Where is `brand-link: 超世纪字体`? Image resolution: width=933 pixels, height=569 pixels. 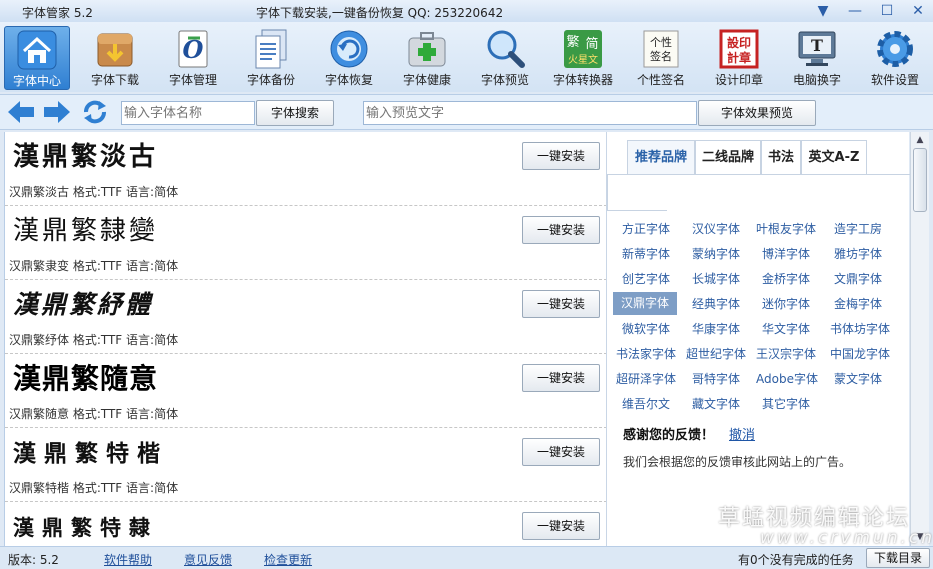
brand-link: 超世纪字体 is located at coordinates (716, 354).